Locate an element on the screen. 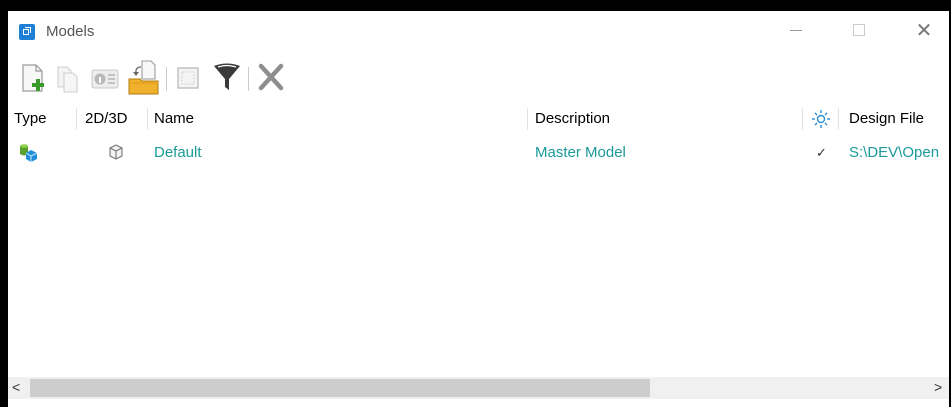 This screenshot has height=407, width=951. column-header-2d3d: 2D/3D is located at coordinates (106, 119).